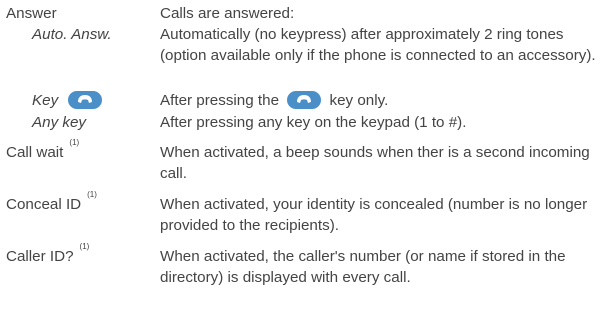 Image resolution: width=602 pixels, height=316 pixels. I want to click on term-key-label: Key, so click(45, 100).